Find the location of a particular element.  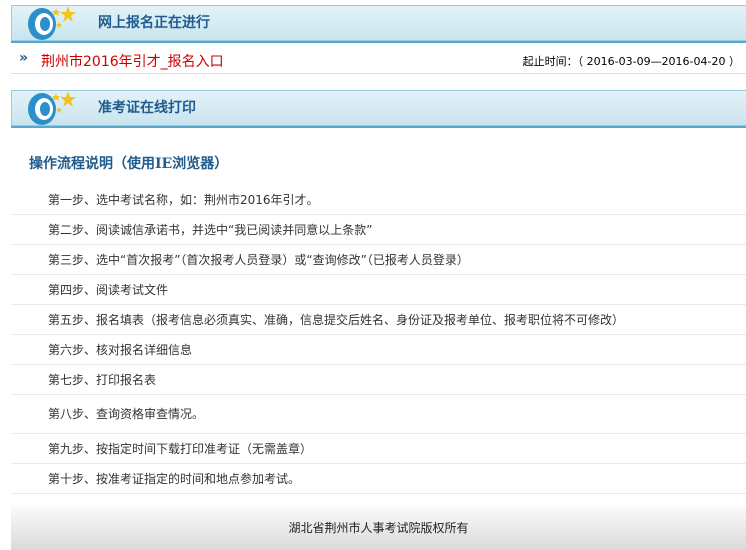

footer-copyright: 湖北省荆州市人事考试院版权所有 is located at coordinates (378, 528).